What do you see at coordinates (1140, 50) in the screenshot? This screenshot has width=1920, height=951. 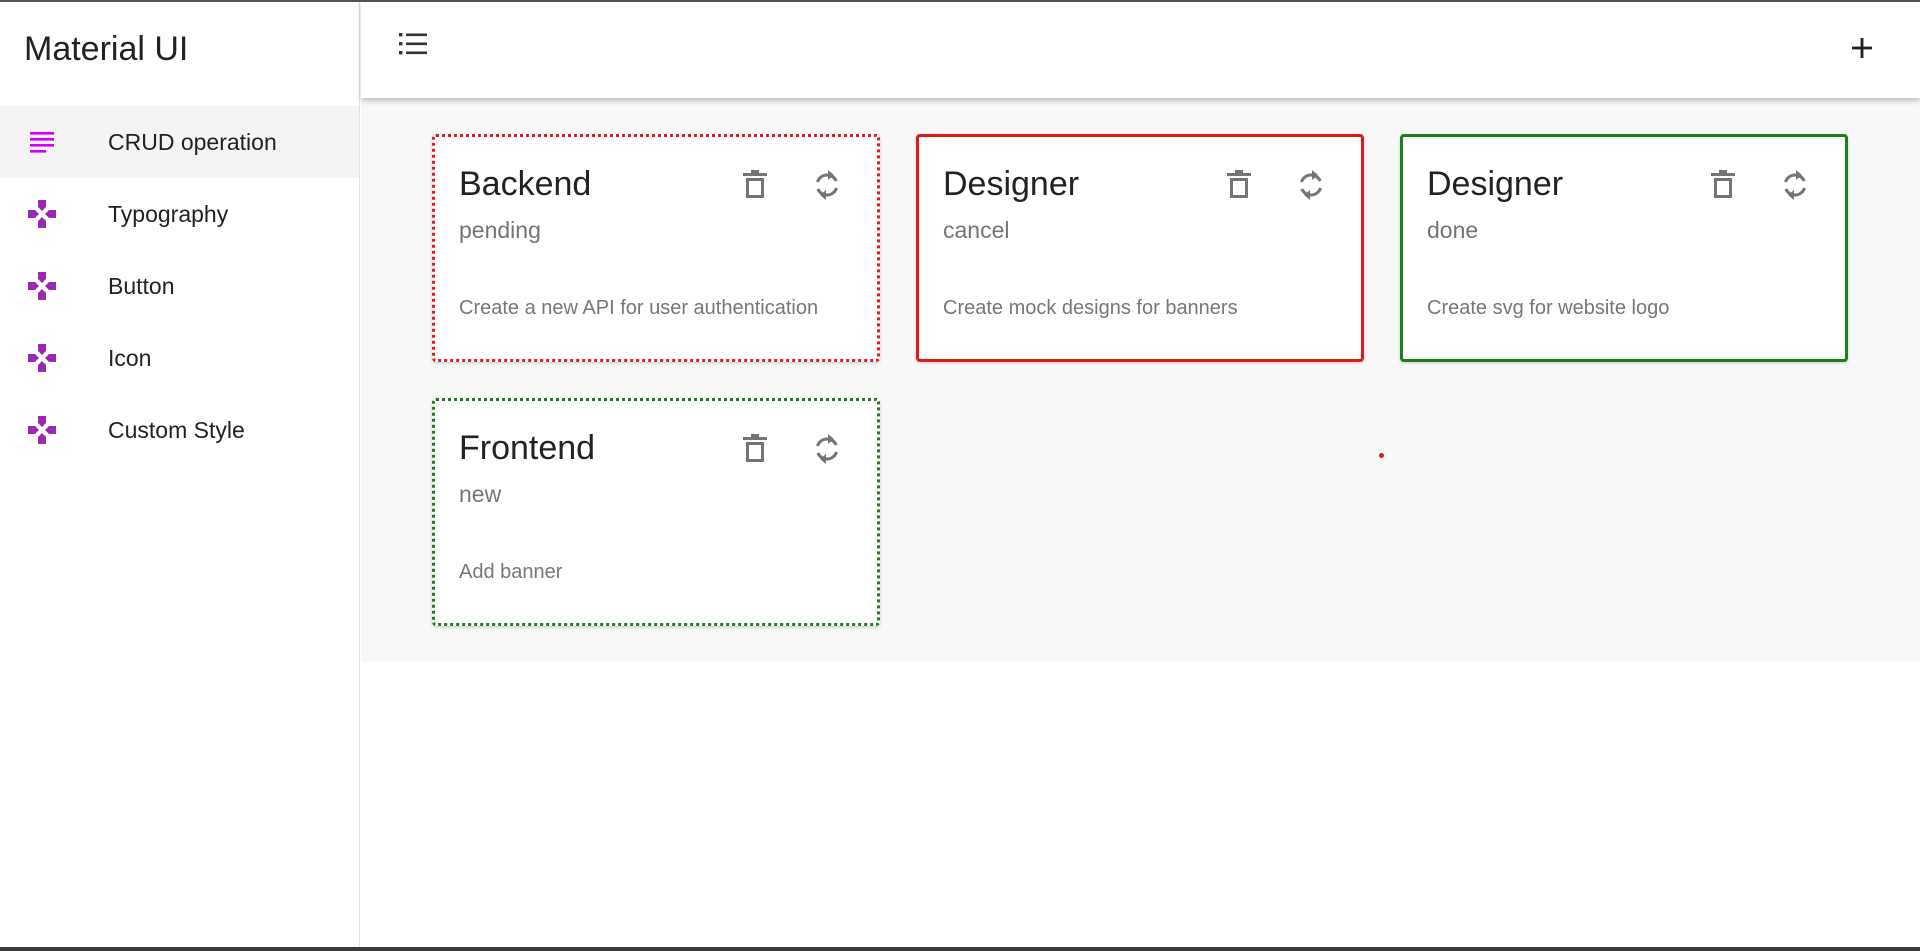 I see `app-bar` at bounding box center [1140, 50].